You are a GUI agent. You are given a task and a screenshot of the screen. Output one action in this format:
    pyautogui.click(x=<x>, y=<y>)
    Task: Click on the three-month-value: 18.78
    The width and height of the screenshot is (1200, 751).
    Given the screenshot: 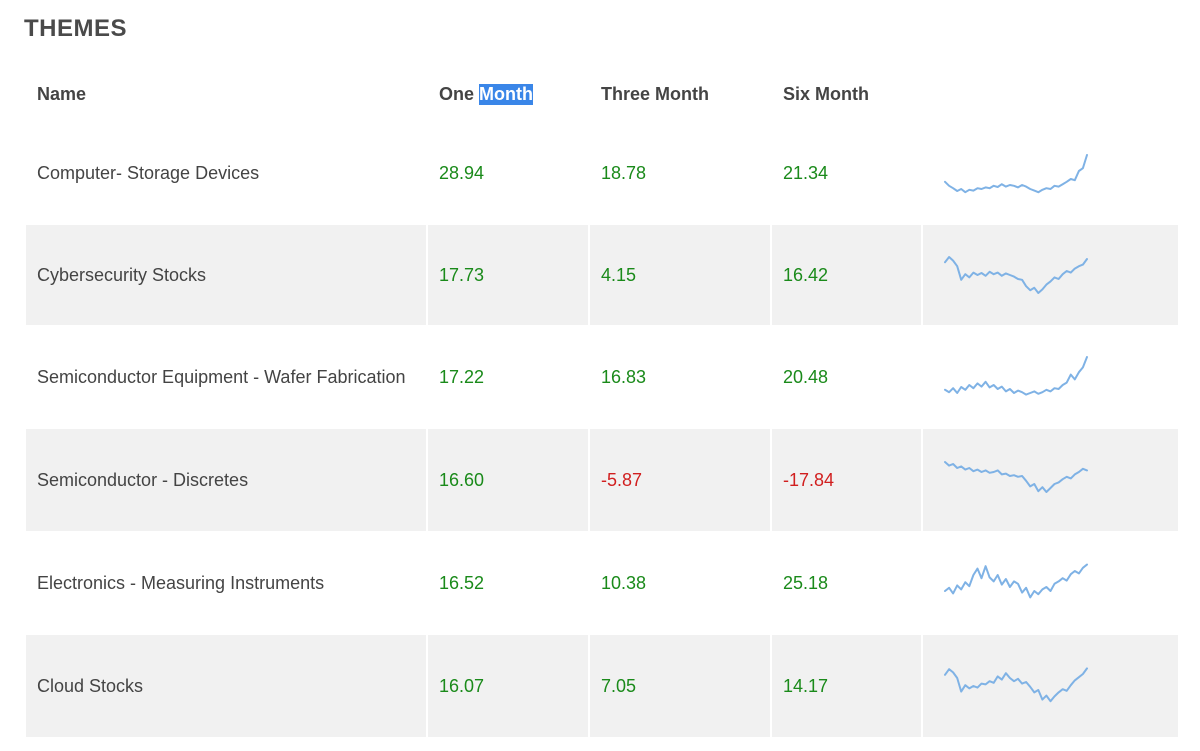 What is the action you would take?
    pyautogui.click(x=624, y=172)
    